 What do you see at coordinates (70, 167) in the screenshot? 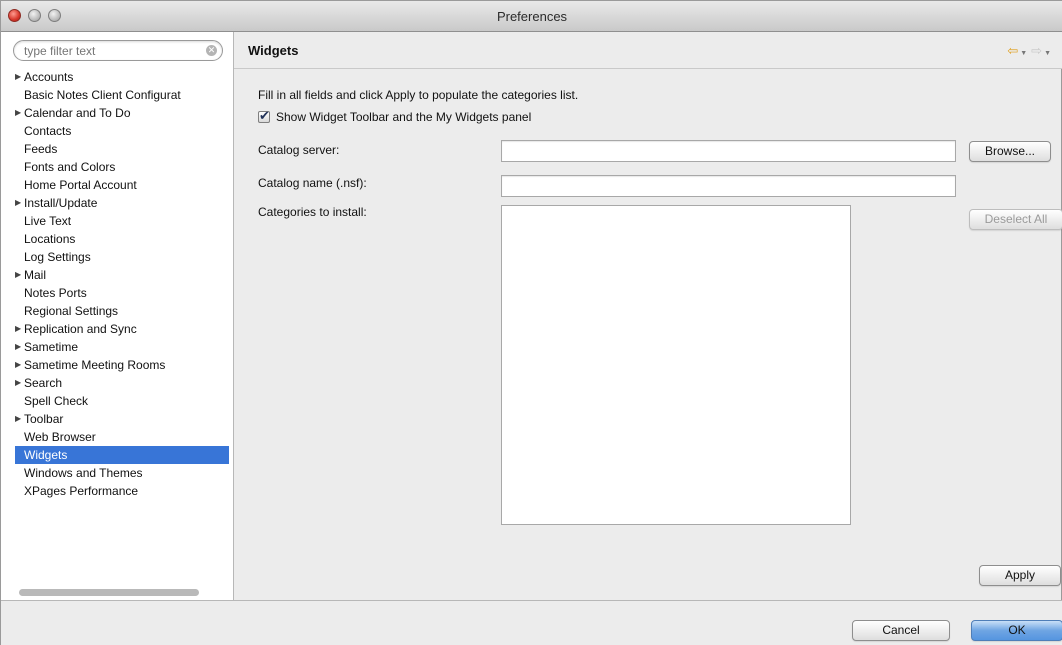
I see `tree-item-label: Fonts and Colors` at bounding box center [70, 167].